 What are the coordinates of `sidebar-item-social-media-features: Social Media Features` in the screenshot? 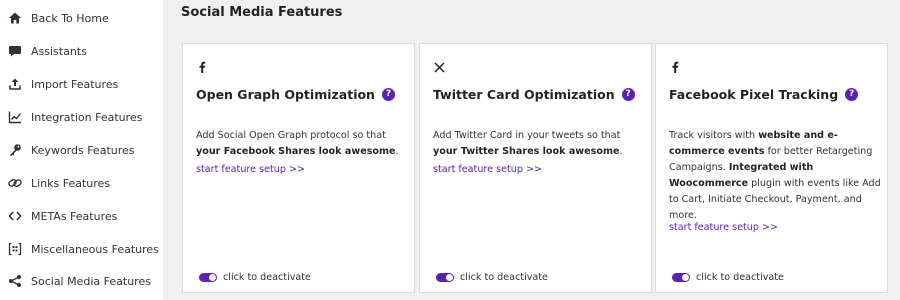 It's located at (81, 281).